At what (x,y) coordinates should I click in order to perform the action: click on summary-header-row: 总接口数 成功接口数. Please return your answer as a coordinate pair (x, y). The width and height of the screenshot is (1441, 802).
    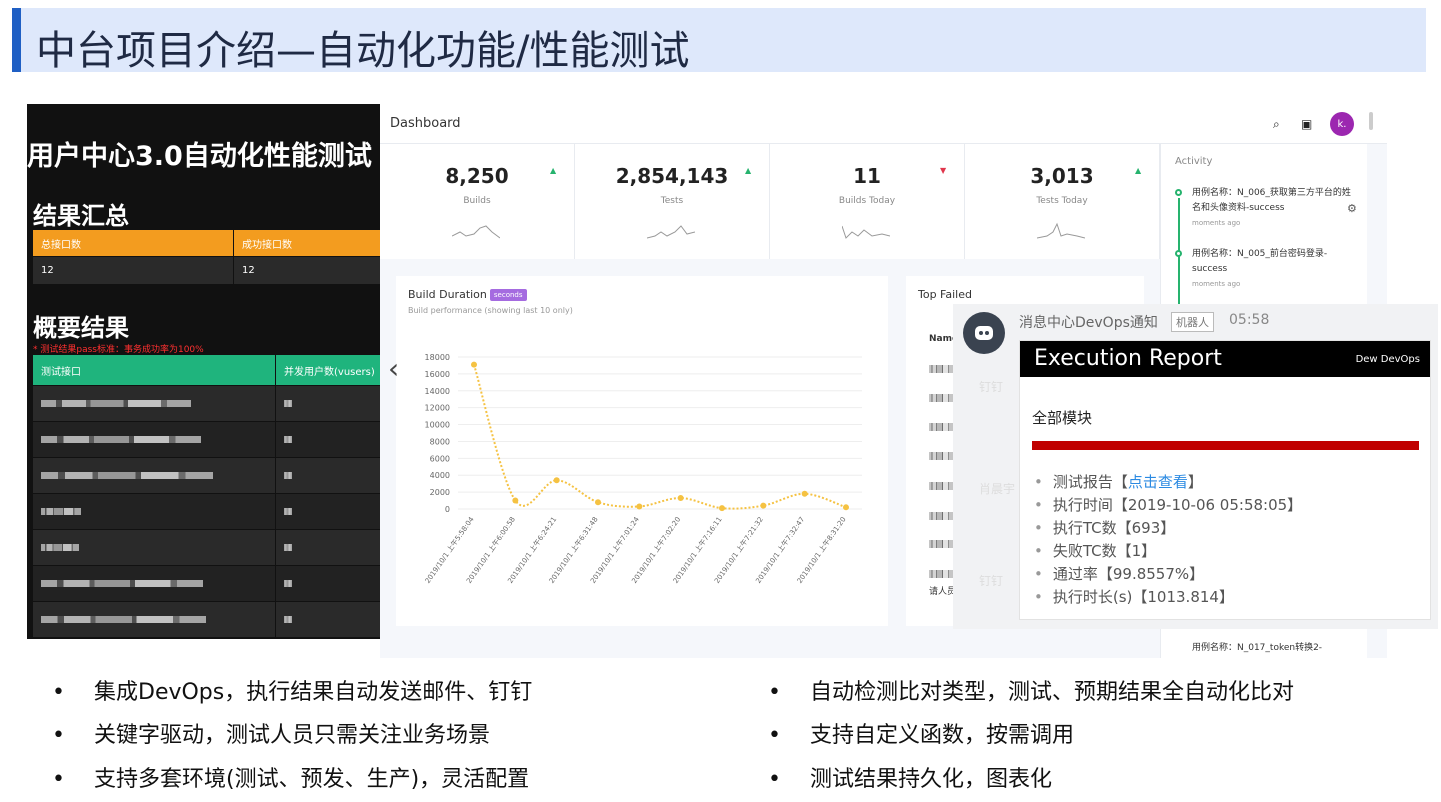
    Looking at the image, I should click on (206, 243).